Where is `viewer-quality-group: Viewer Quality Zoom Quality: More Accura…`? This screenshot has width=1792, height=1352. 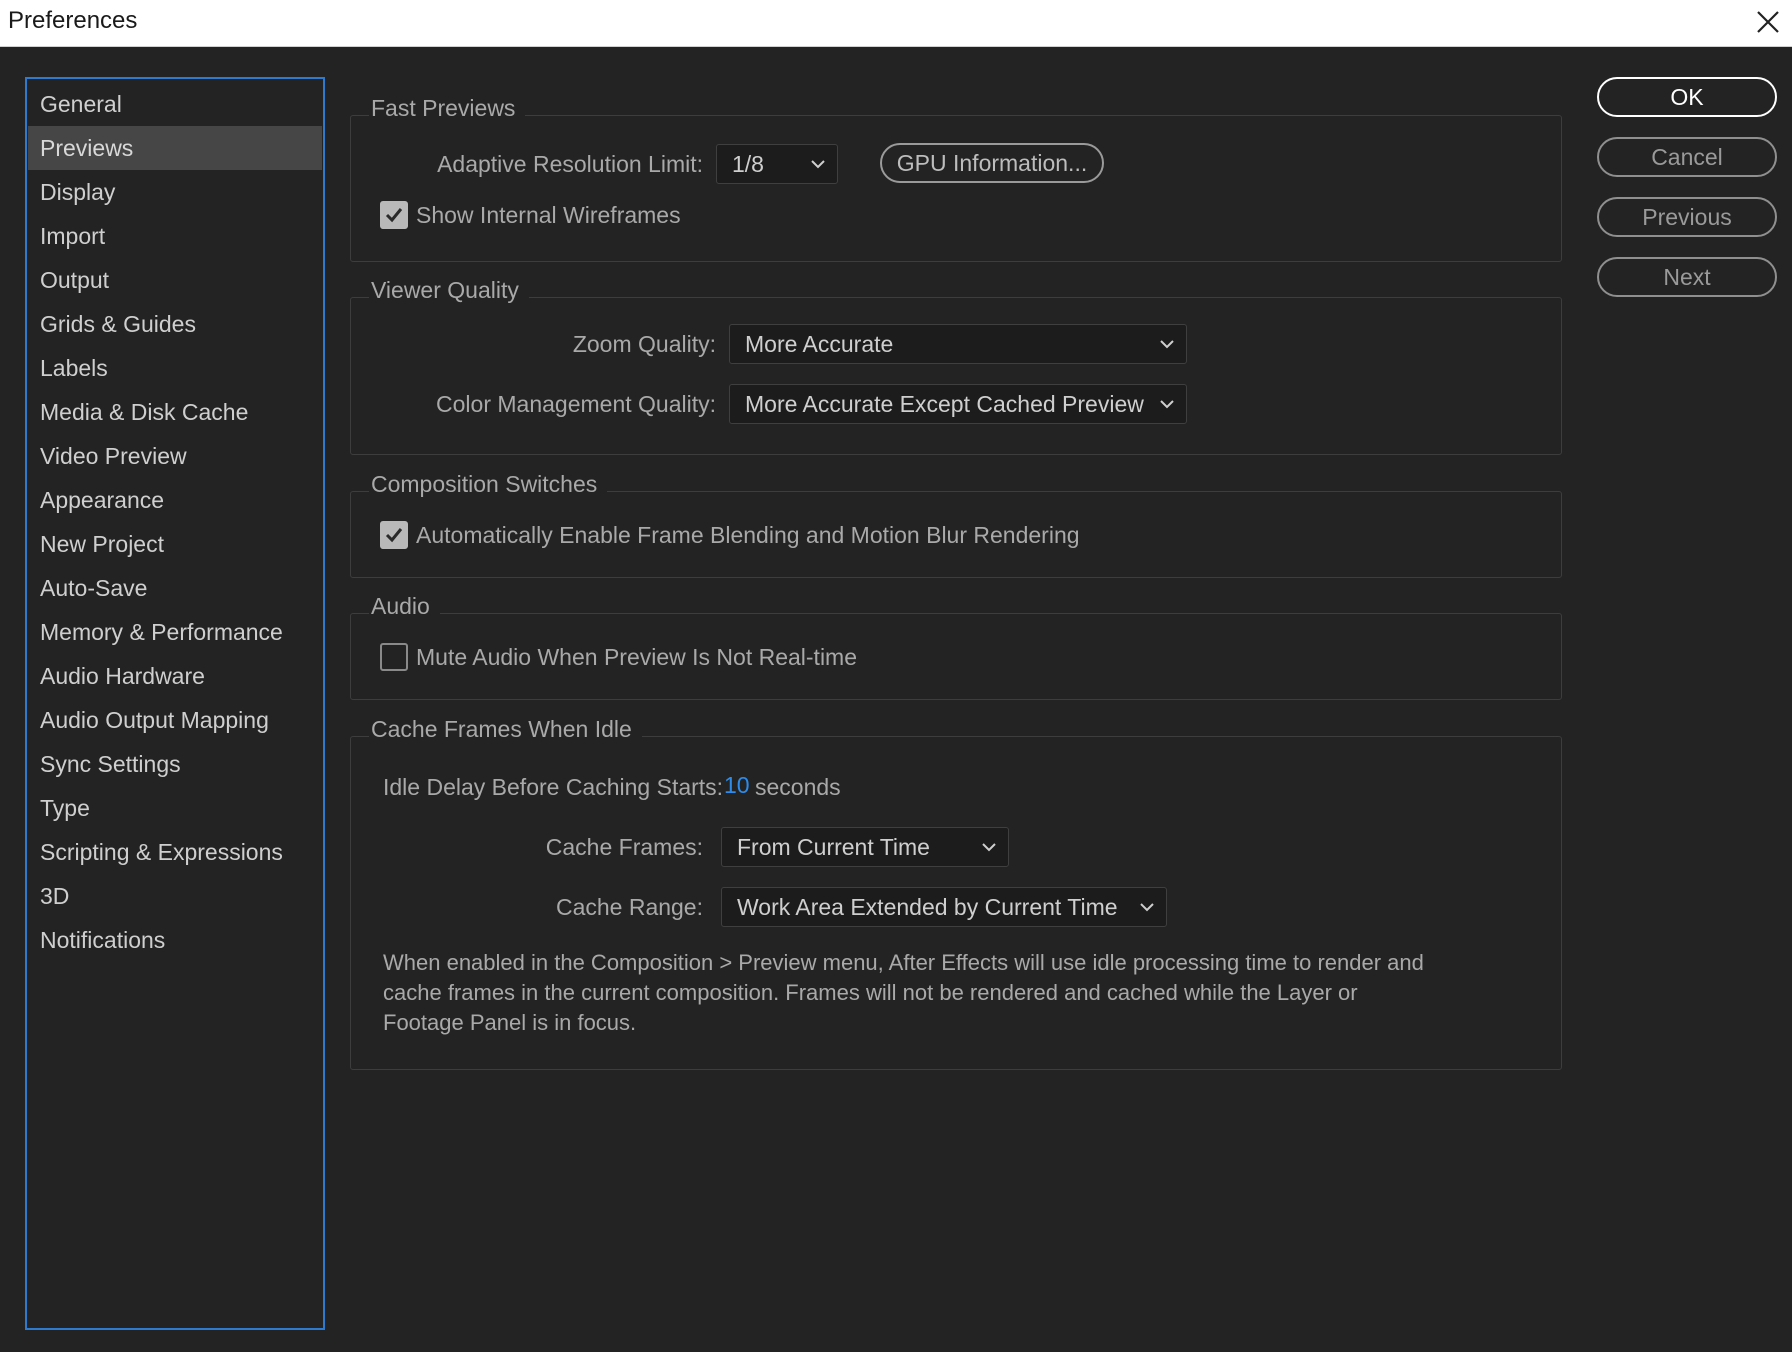
viewer-quality-group: Viewer Quality Zoom Quality: More Accura… is located at coordinates (956, 364).